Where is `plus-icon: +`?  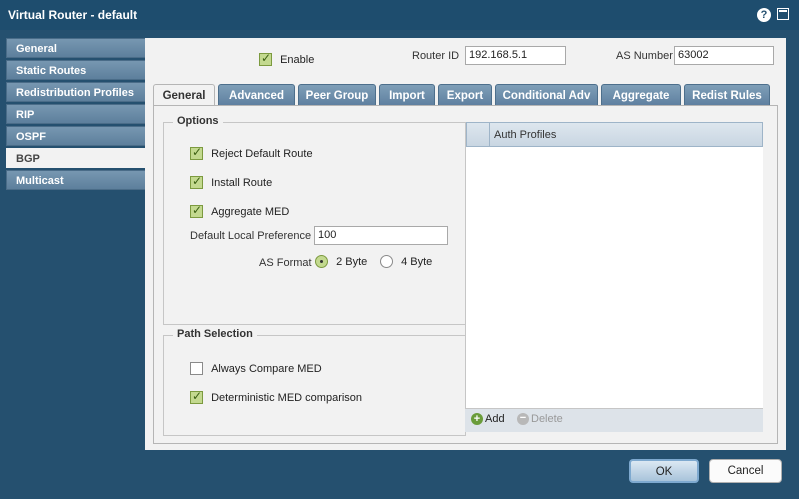
plus-icon: + is located at coordinates (477, 419).